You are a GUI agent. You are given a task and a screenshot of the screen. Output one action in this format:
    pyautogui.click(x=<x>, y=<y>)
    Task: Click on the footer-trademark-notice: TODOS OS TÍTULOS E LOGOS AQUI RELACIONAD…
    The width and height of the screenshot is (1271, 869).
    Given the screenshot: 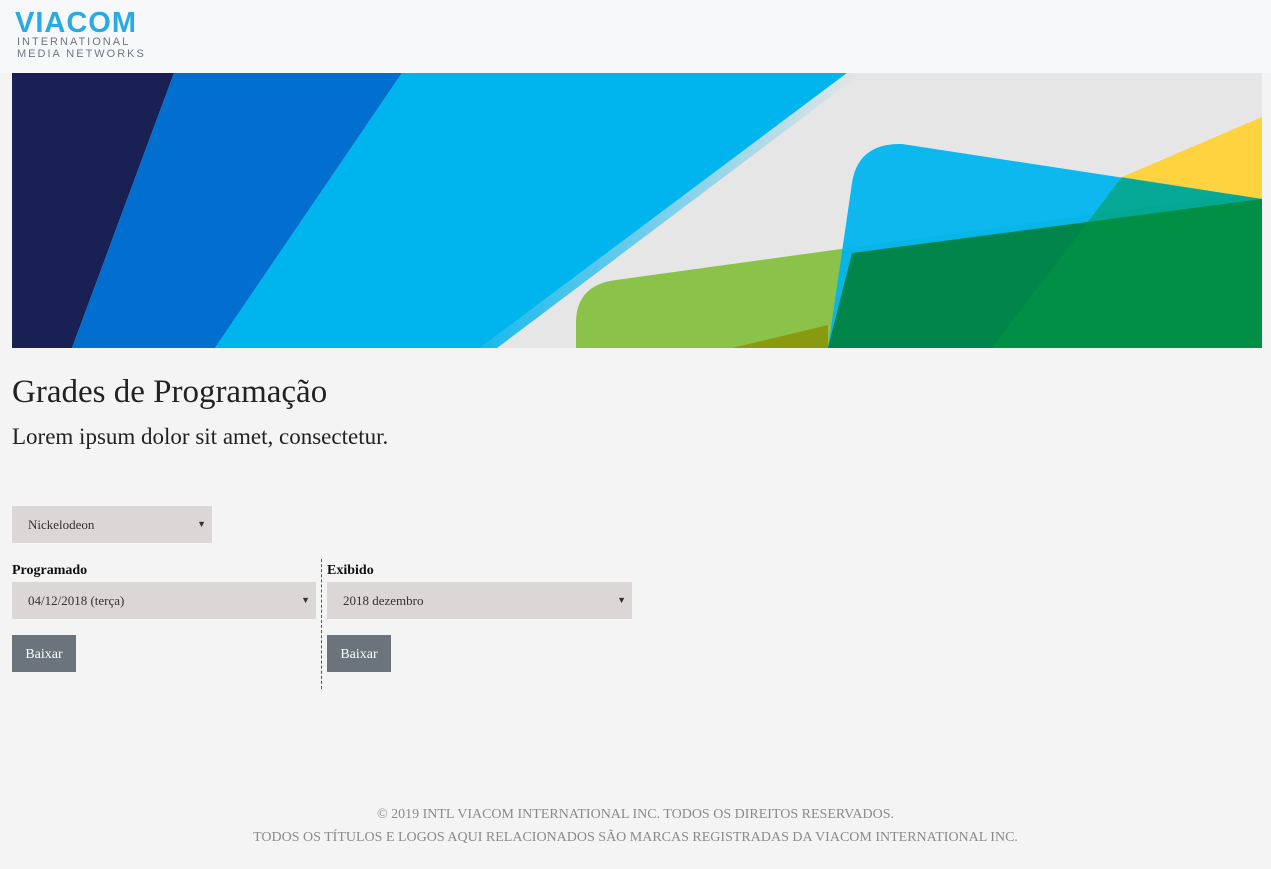 What is the action you would take?
    pyautogui.click(x=635, y=837)
    